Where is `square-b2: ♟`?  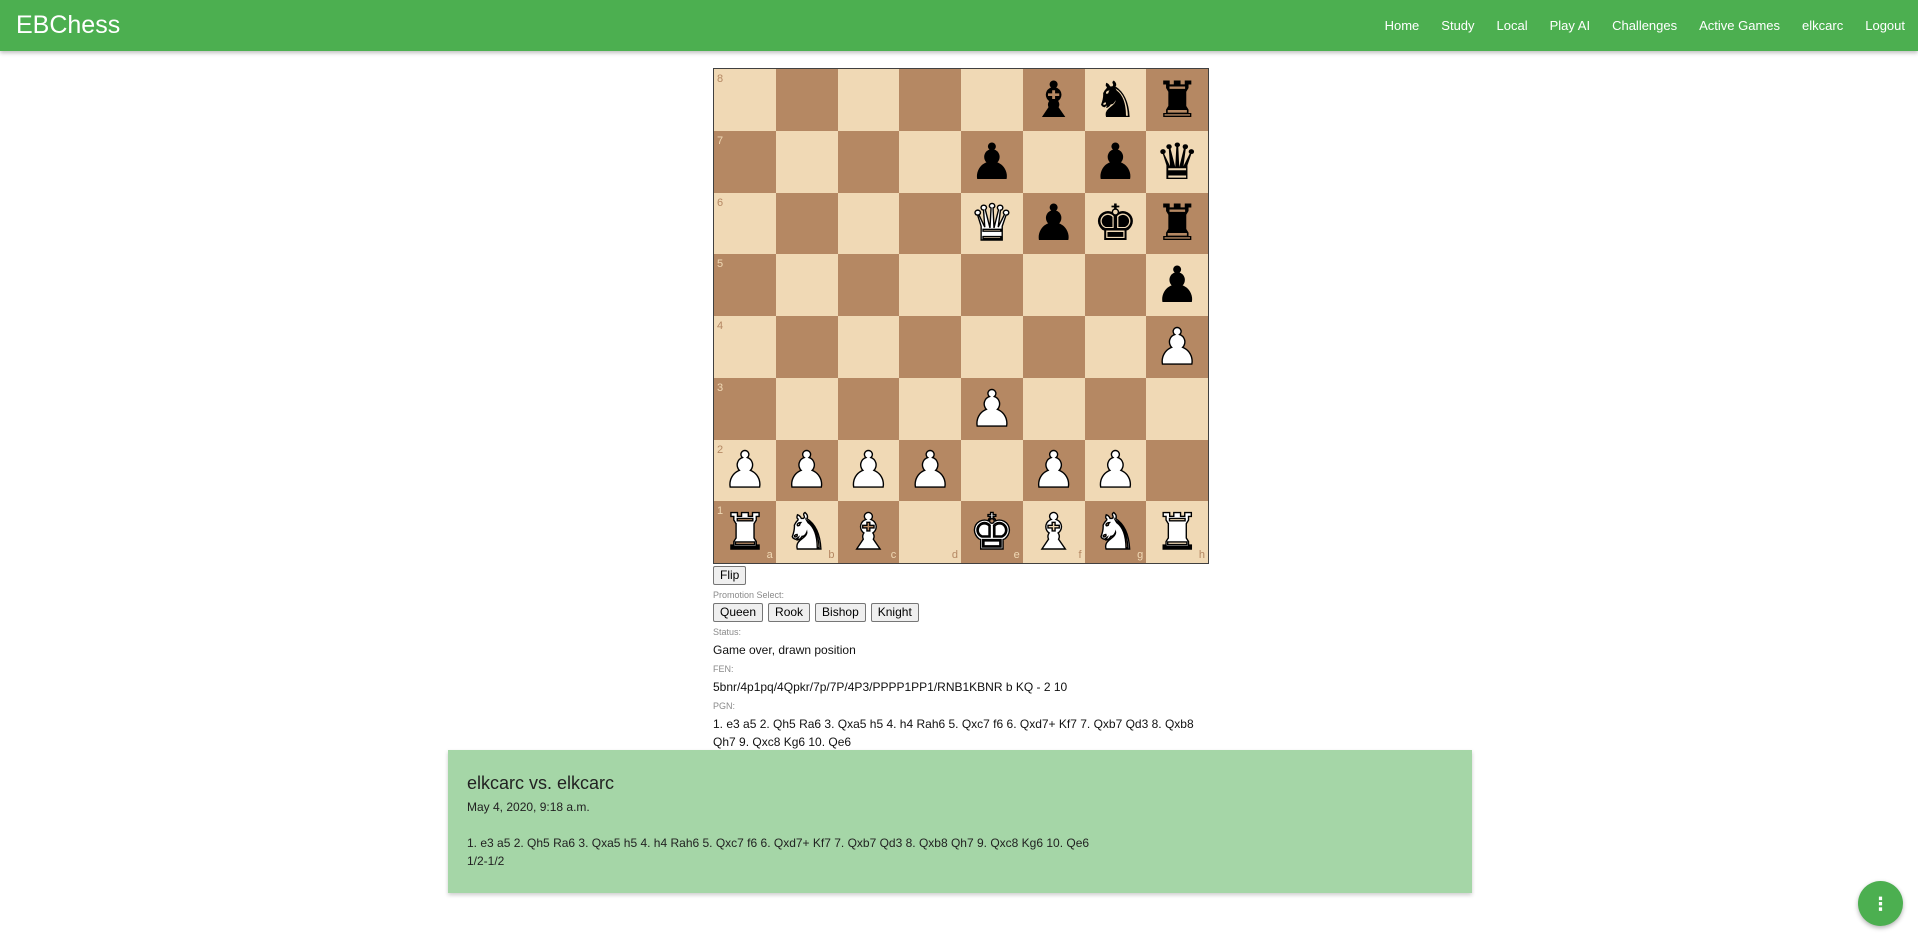
square-b2: ♟ is located at coordinates (806, 470).